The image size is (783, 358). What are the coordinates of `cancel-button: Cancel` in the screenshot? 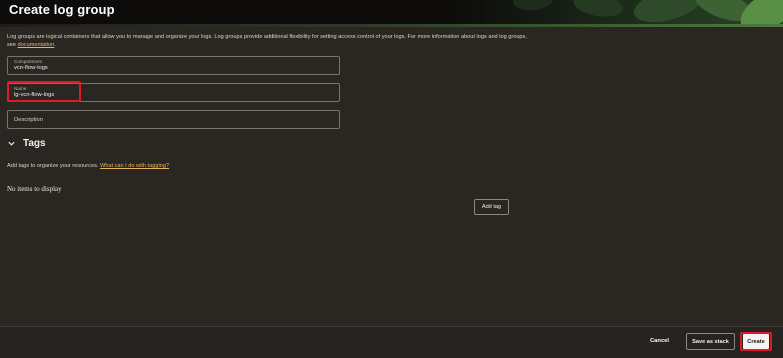 It's located at (659, 341).